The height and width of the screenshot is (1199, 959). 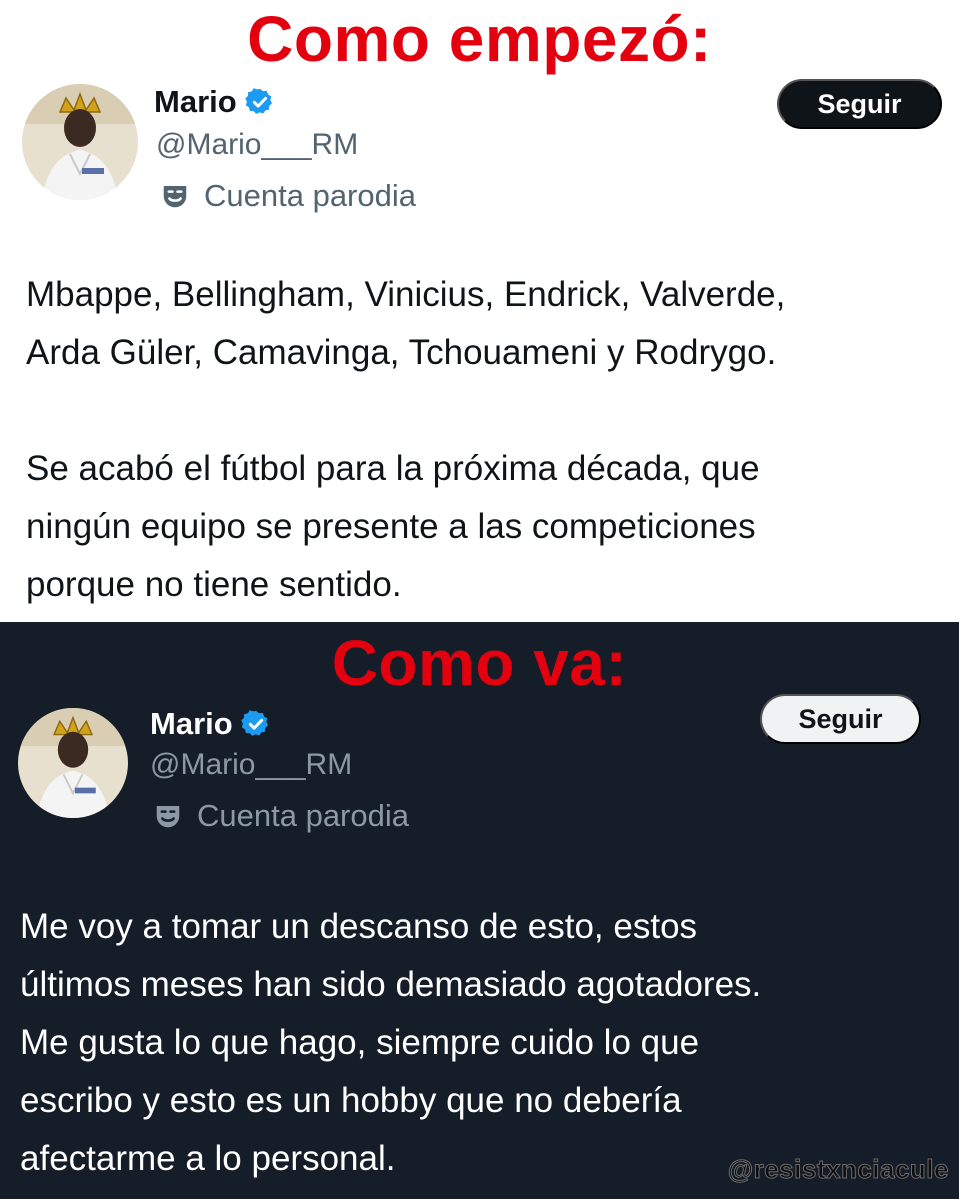 I want to click on bottom-caption: Como va:, so click(x=479, y=663).